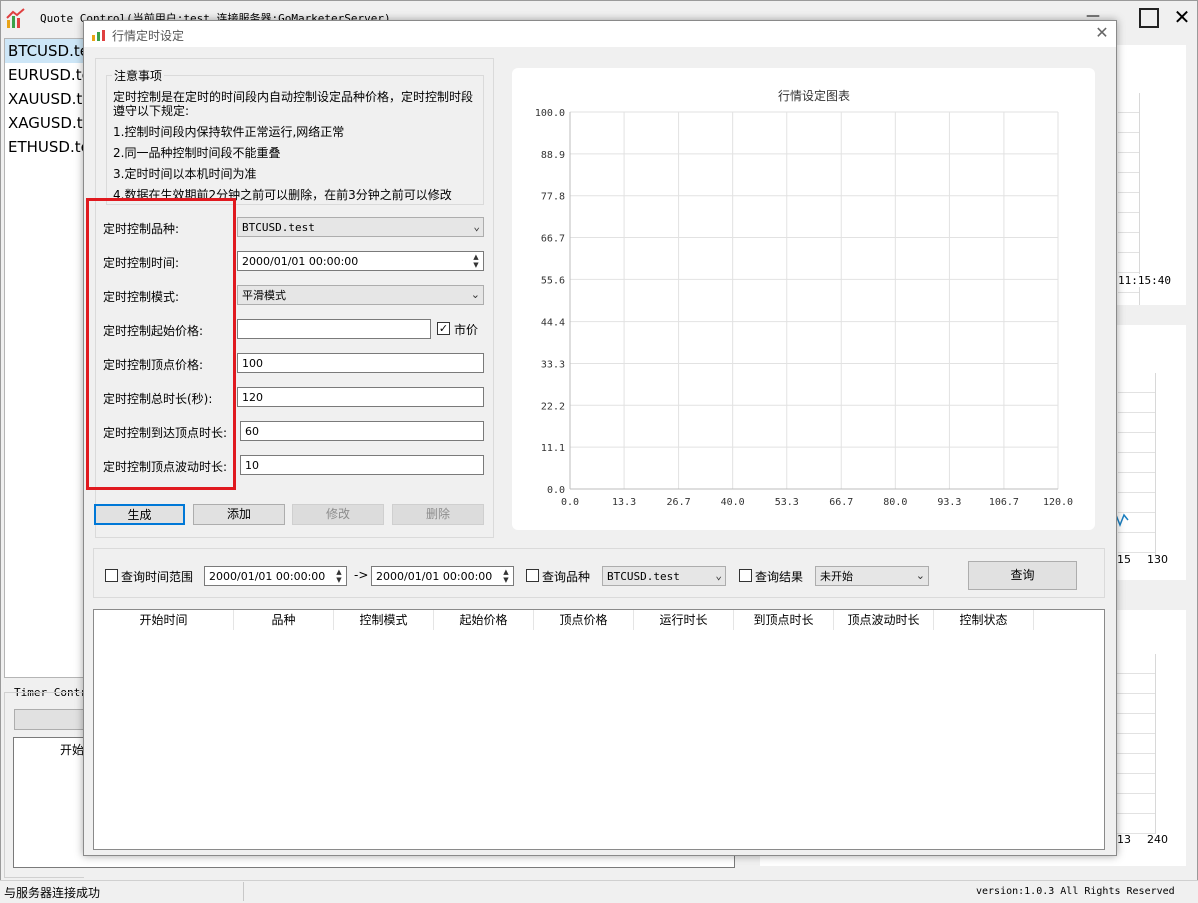 Image resolution: width=1198 pixels, height=903 pixels. Describe the element at coordinates (284, 620) in the screenshot. I see `column-header-symbol: 品种` at that location.